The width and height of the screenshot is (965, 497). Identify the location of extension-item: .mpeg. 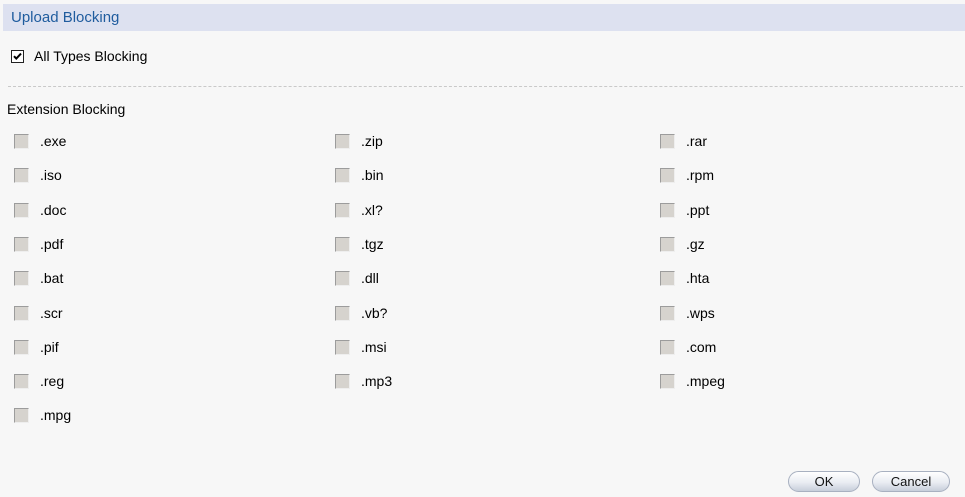
(692, 381).